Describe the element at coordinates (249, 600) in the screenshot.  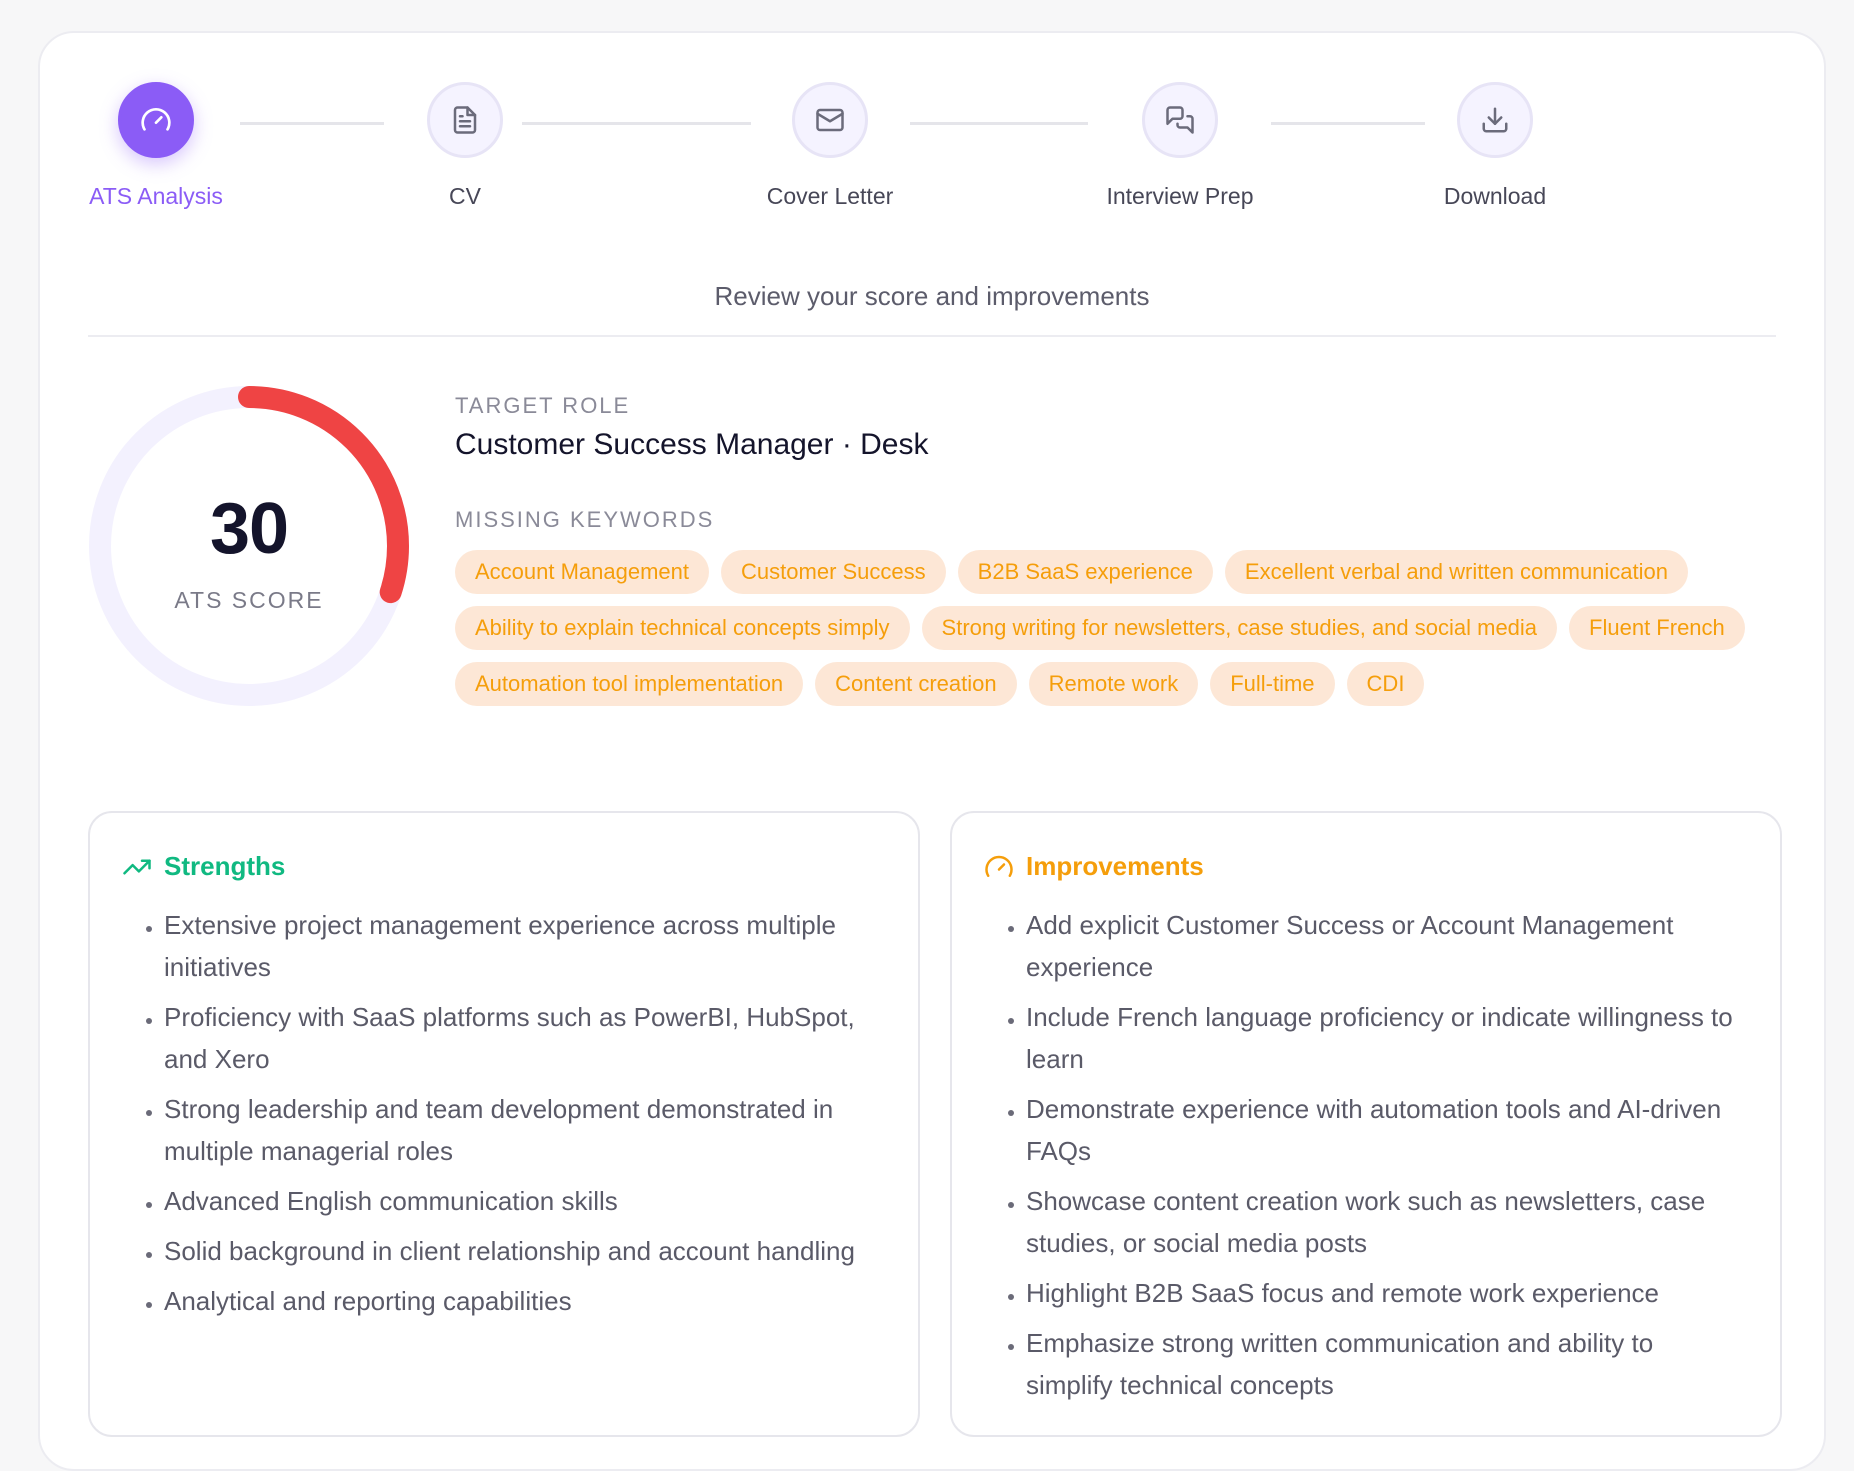
I see `ats-score-label: ATS SCORE` at that location.